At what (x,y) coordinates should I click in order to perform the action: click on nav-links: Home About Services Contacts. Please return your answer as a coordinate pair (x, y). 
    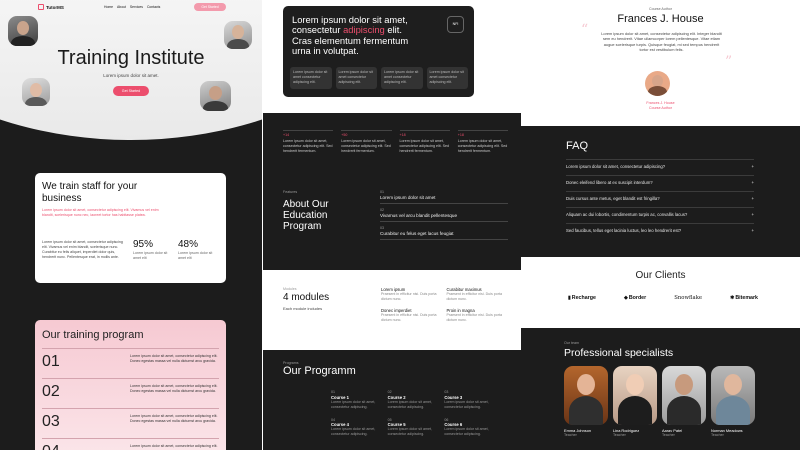
    Looking at the image, I should click on (132, 7).